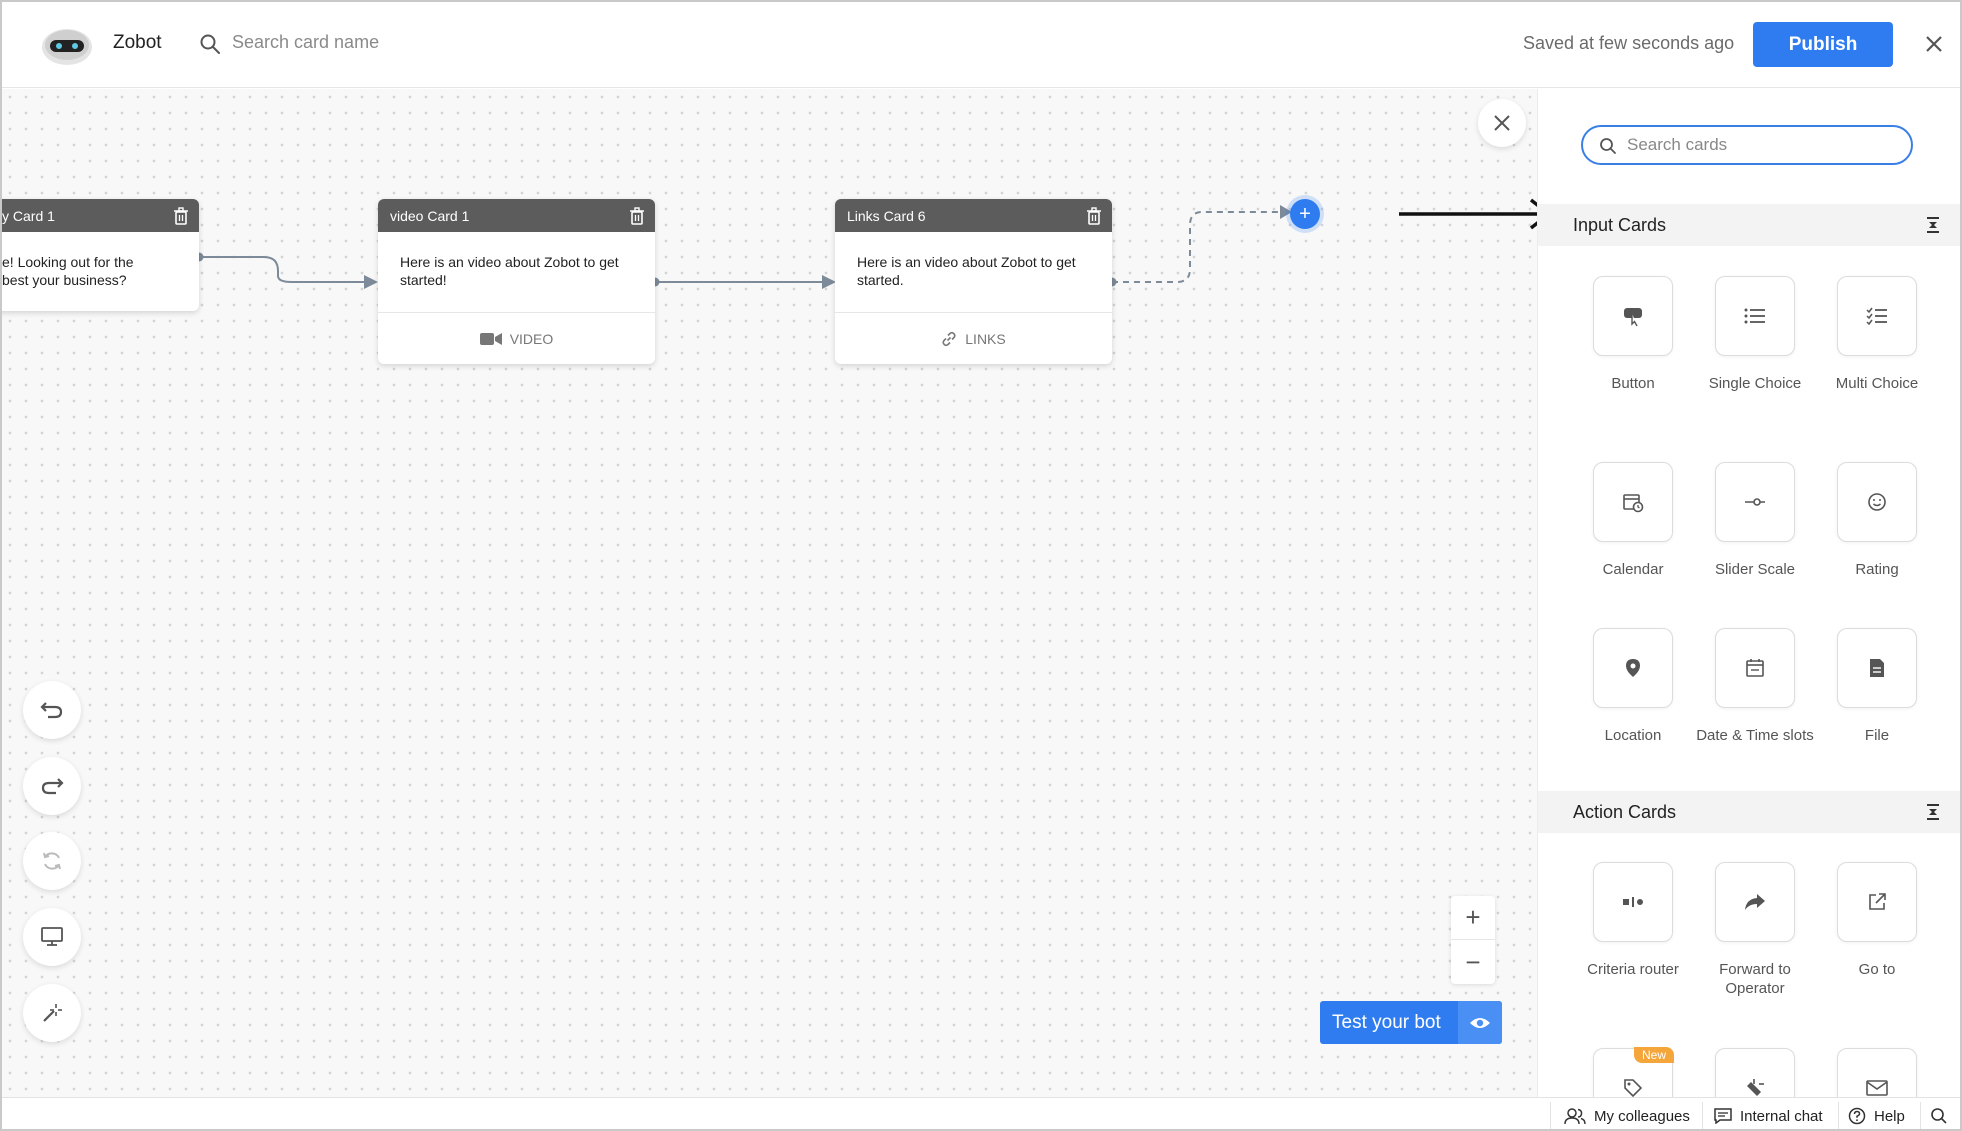  I want to click on card-connectors, so click(743, 247).